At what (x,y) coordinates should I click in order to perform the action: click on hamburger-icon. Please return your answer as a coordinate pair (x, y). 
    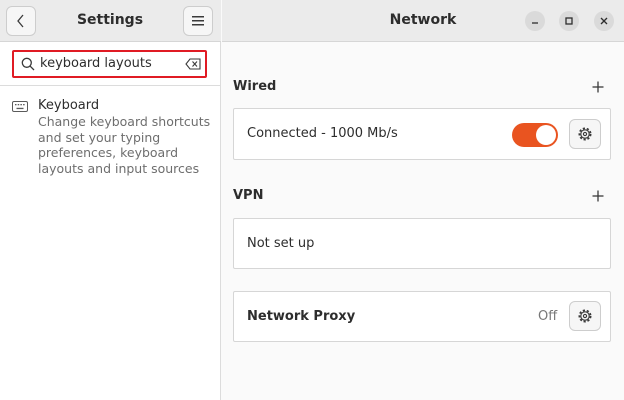
    Looking at the image, I should click on (198, 21).